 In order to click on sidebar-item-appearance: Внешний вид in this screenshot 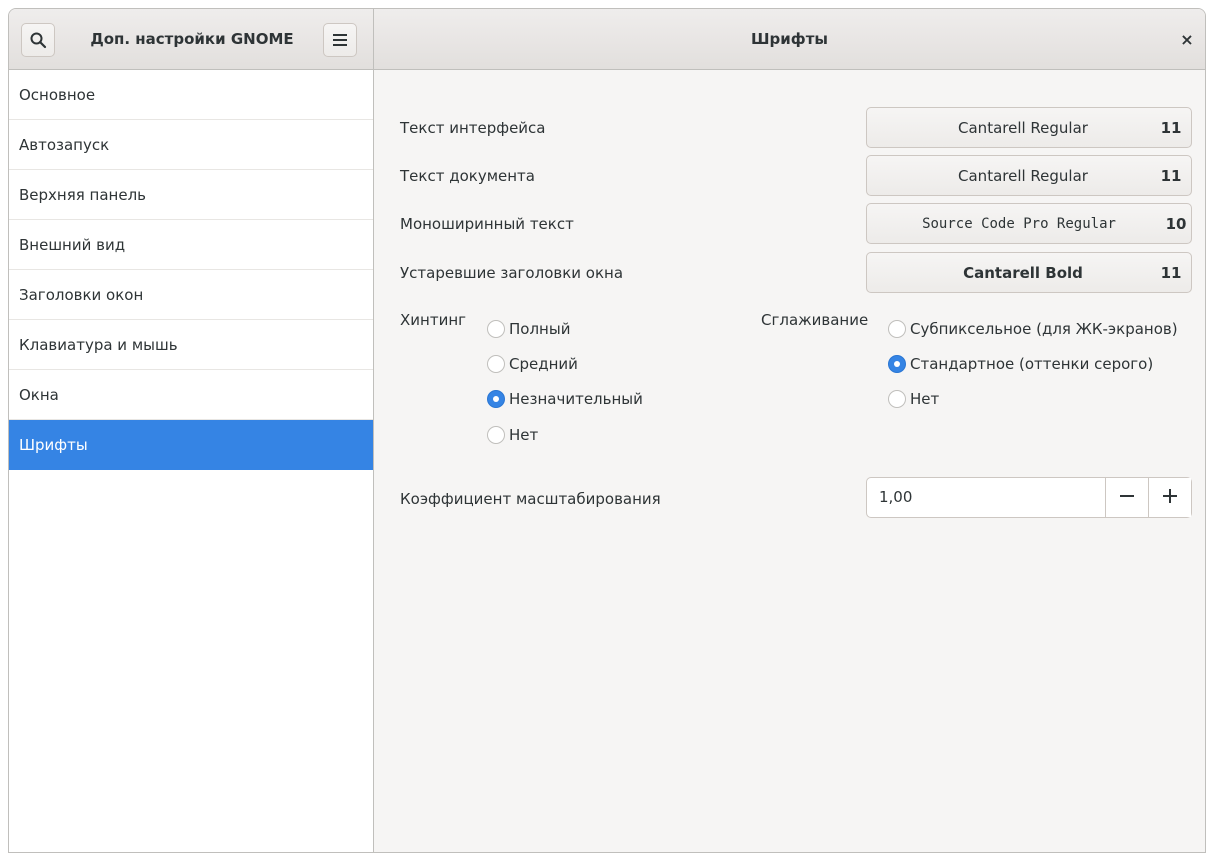, I will do `click(191, 245)`.